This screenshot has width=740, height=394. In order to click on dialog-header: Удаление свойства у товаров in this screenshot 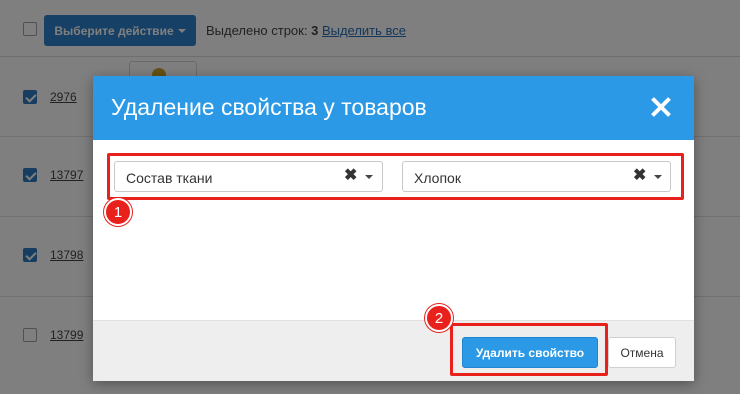, I will do `click(393, 108)`.